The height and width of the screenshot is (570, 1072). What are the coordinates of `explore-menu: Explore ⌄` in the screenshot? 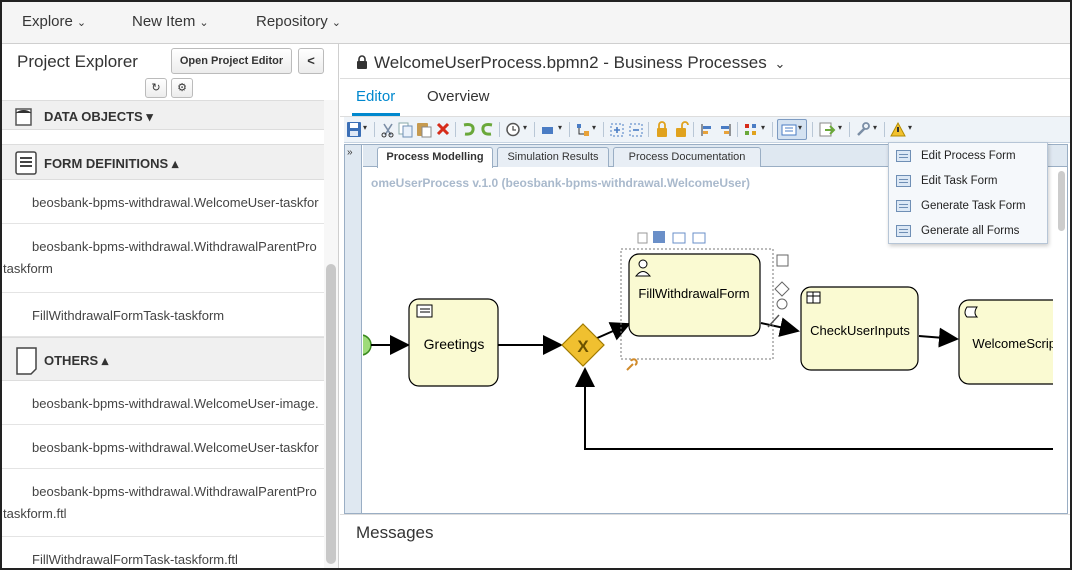 It's located at (54, 21).